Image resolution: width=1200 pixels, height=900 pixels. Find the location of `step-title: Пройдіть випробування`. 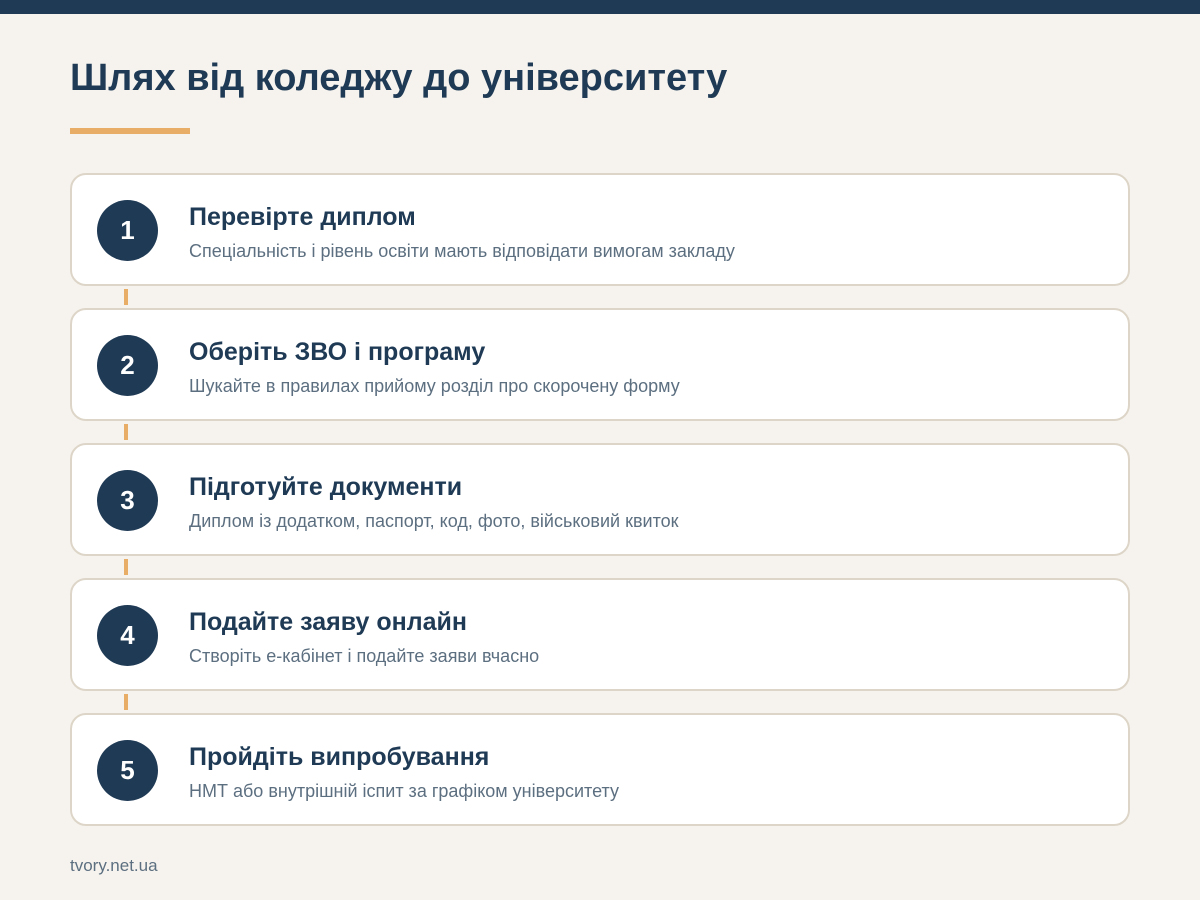

step-title: Пройдіть випробування is located at coordinates (339, 757).